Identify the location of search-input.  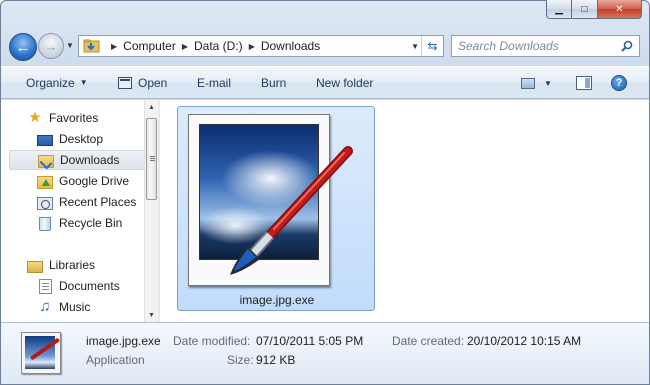
(538, 46).